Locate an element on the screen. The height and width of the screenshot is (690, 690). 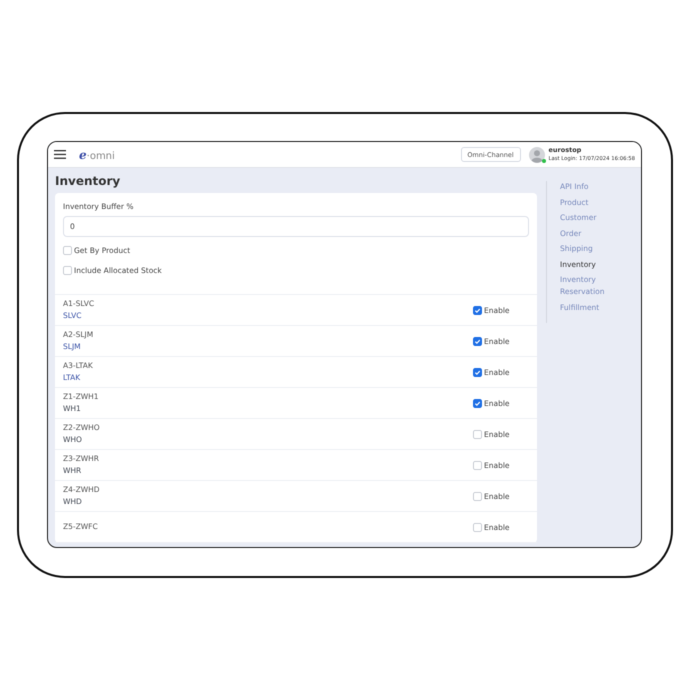
logo: e·omni is located at coordinates (97, 155).